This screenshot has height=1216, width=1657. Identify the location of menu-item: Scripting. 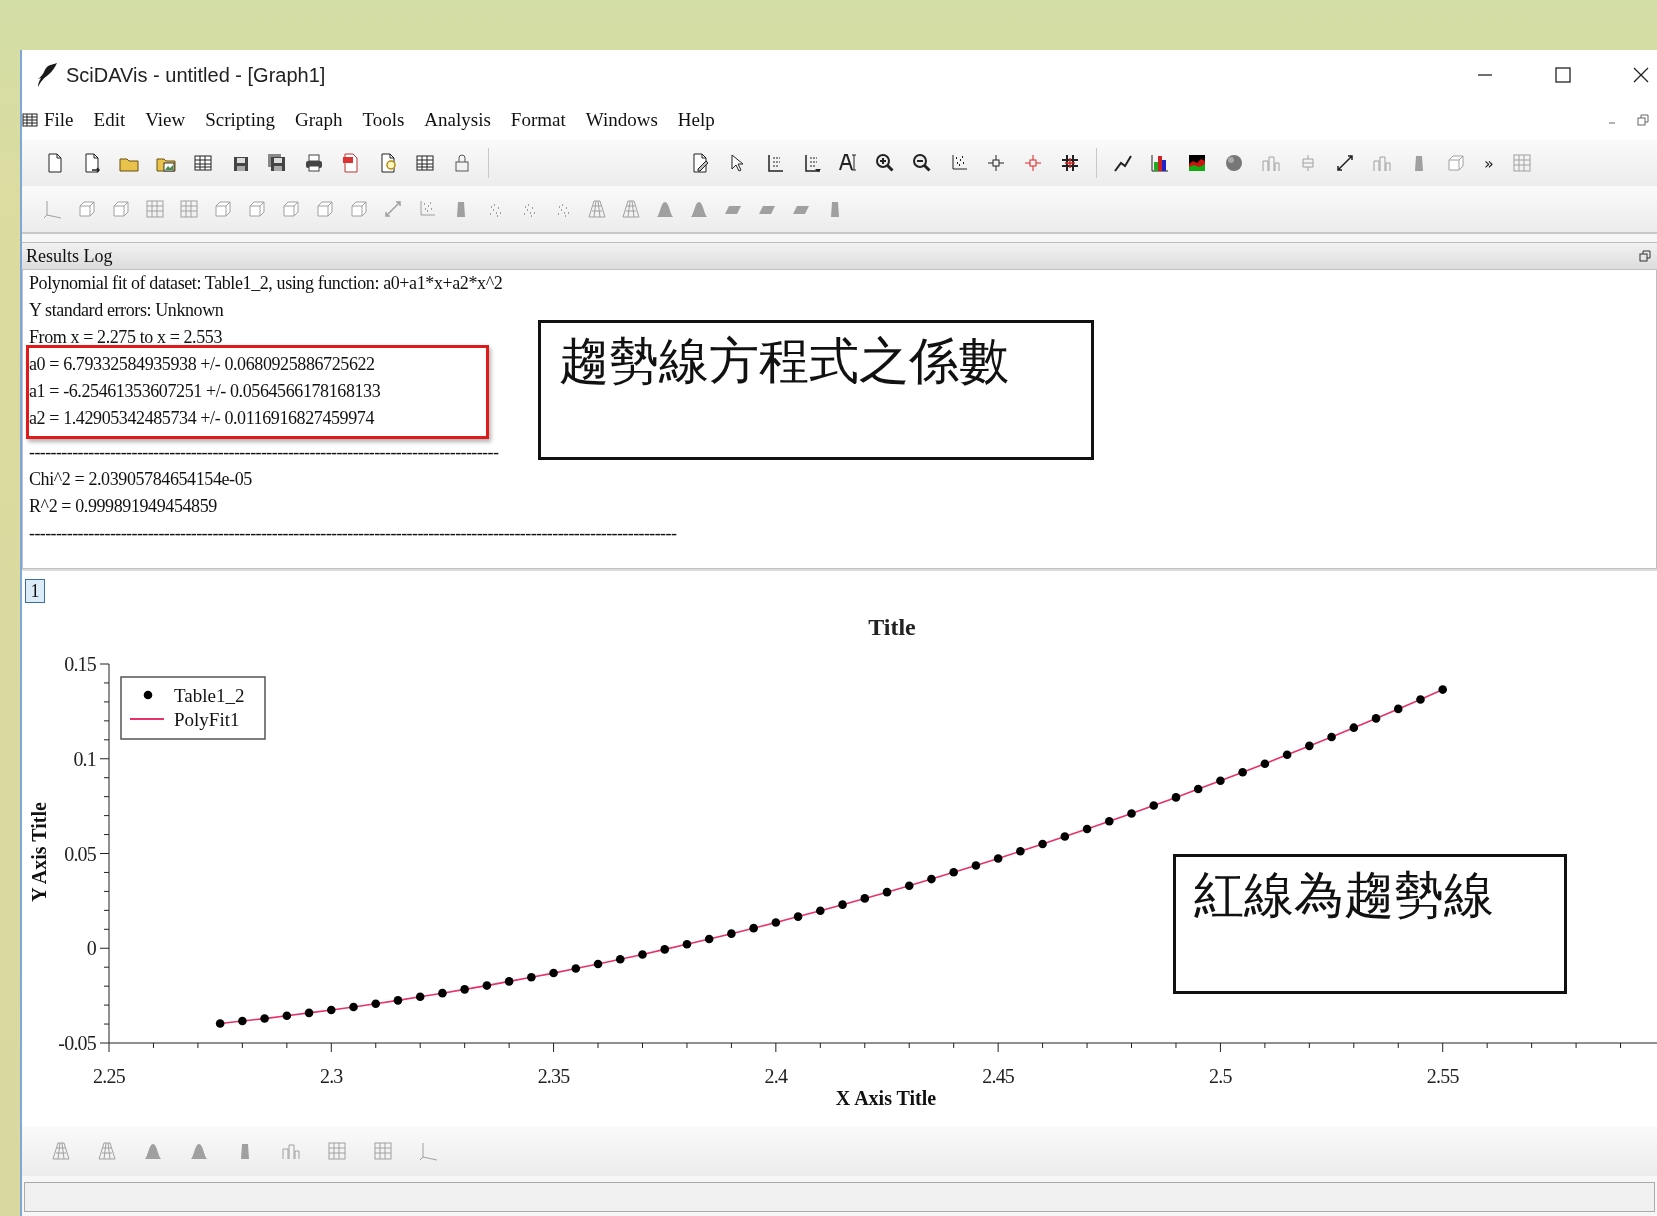
(240, 120).